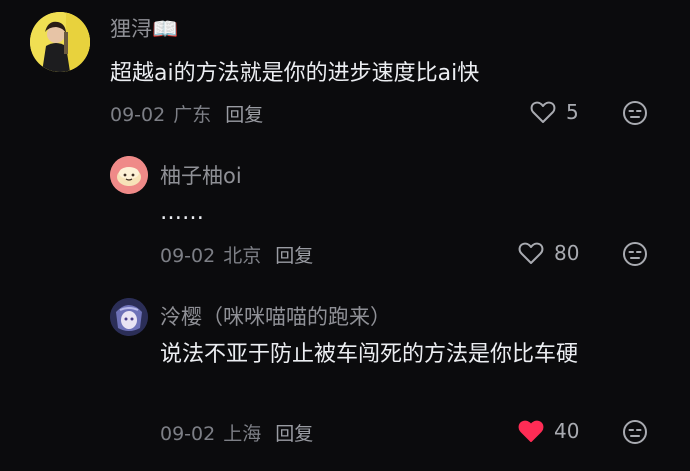 Image resolution: width=690 pixels, height=471 pixels. I want to click on like-button: 5, so click(554, 112).